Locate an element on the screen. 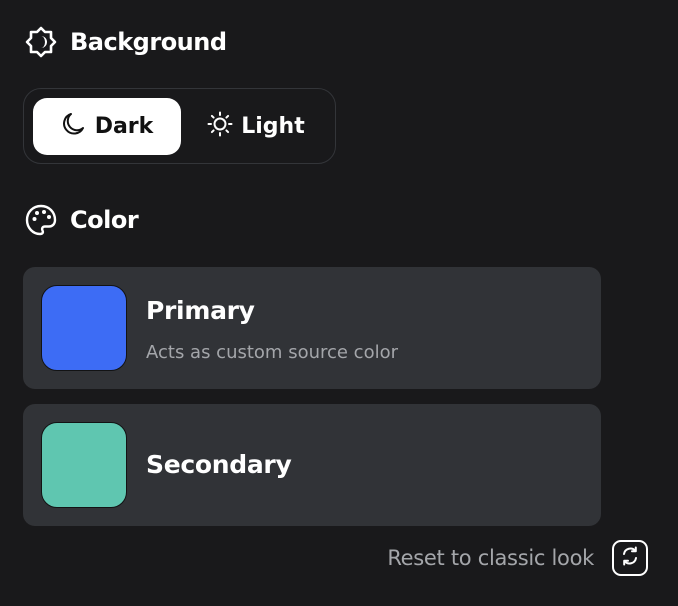 This screenshot has width=678, height=606. background-mode-toggle: Dark Light is located at coordinates (179, 126).